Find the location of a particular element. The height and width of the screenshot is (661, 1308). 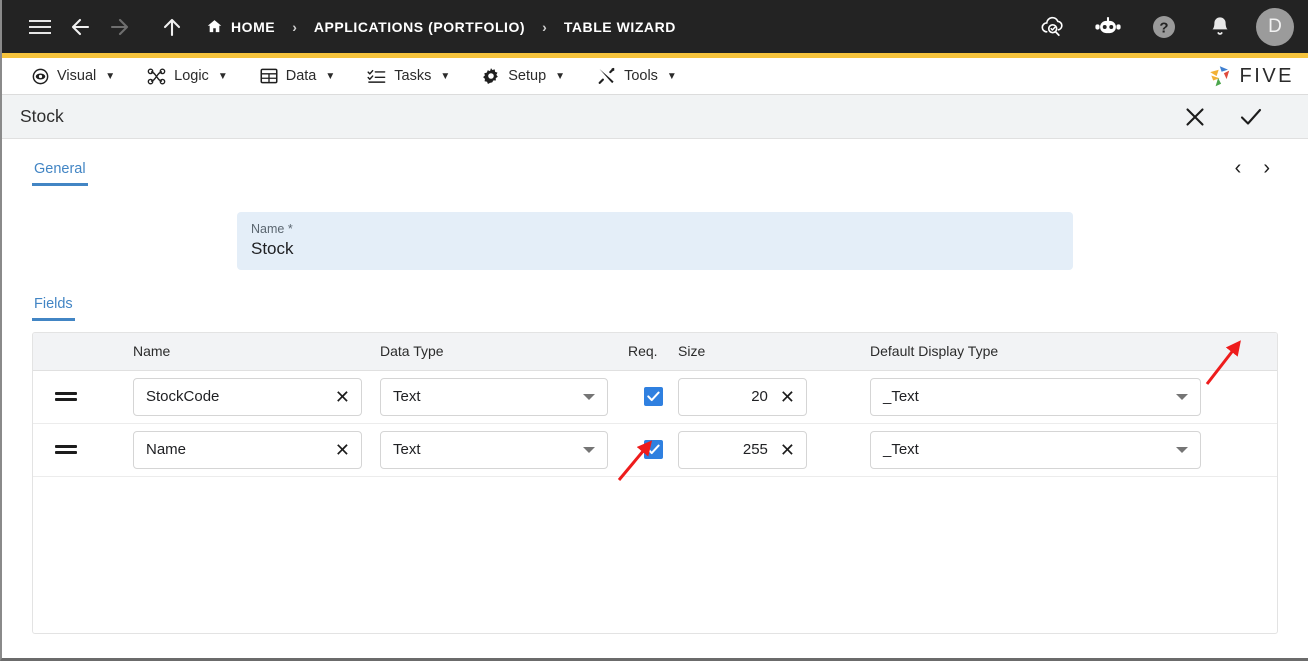

cloud-search-icon is located at coordinates (1052, 26).